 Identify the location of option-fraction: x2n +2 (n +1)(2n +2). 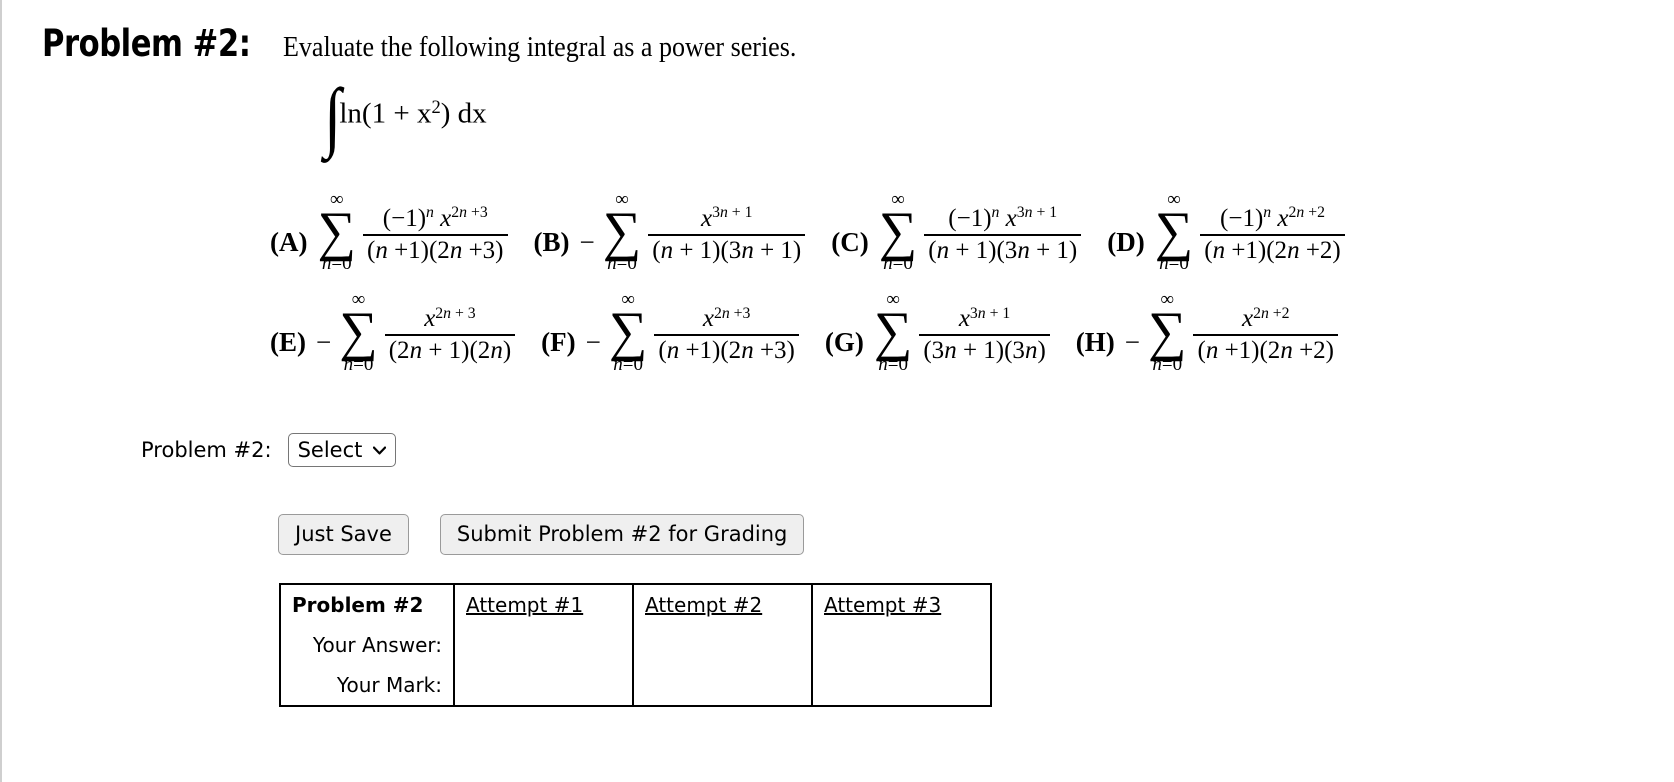
(1265, 335).